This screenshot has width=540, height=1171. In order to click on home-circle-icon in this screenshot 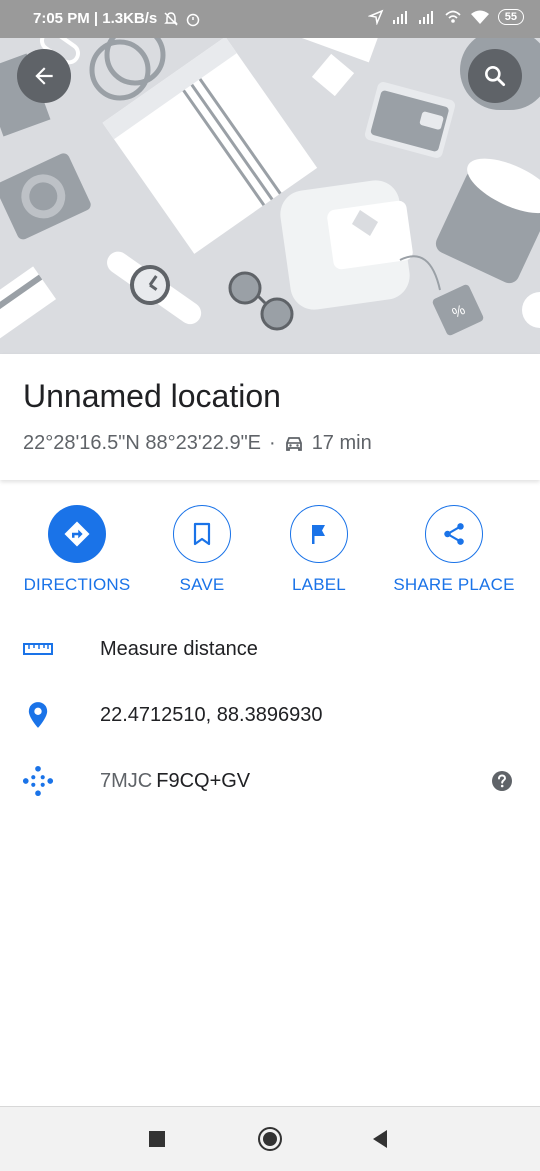, I will do `click(270, 1139)`.